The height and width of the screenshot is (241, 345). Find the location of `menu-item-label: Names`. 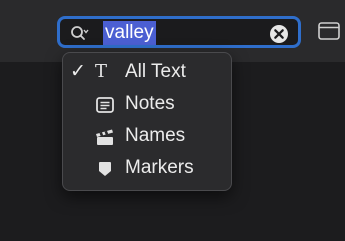

menu-item-label: Names is located at coordinates (155, 135).